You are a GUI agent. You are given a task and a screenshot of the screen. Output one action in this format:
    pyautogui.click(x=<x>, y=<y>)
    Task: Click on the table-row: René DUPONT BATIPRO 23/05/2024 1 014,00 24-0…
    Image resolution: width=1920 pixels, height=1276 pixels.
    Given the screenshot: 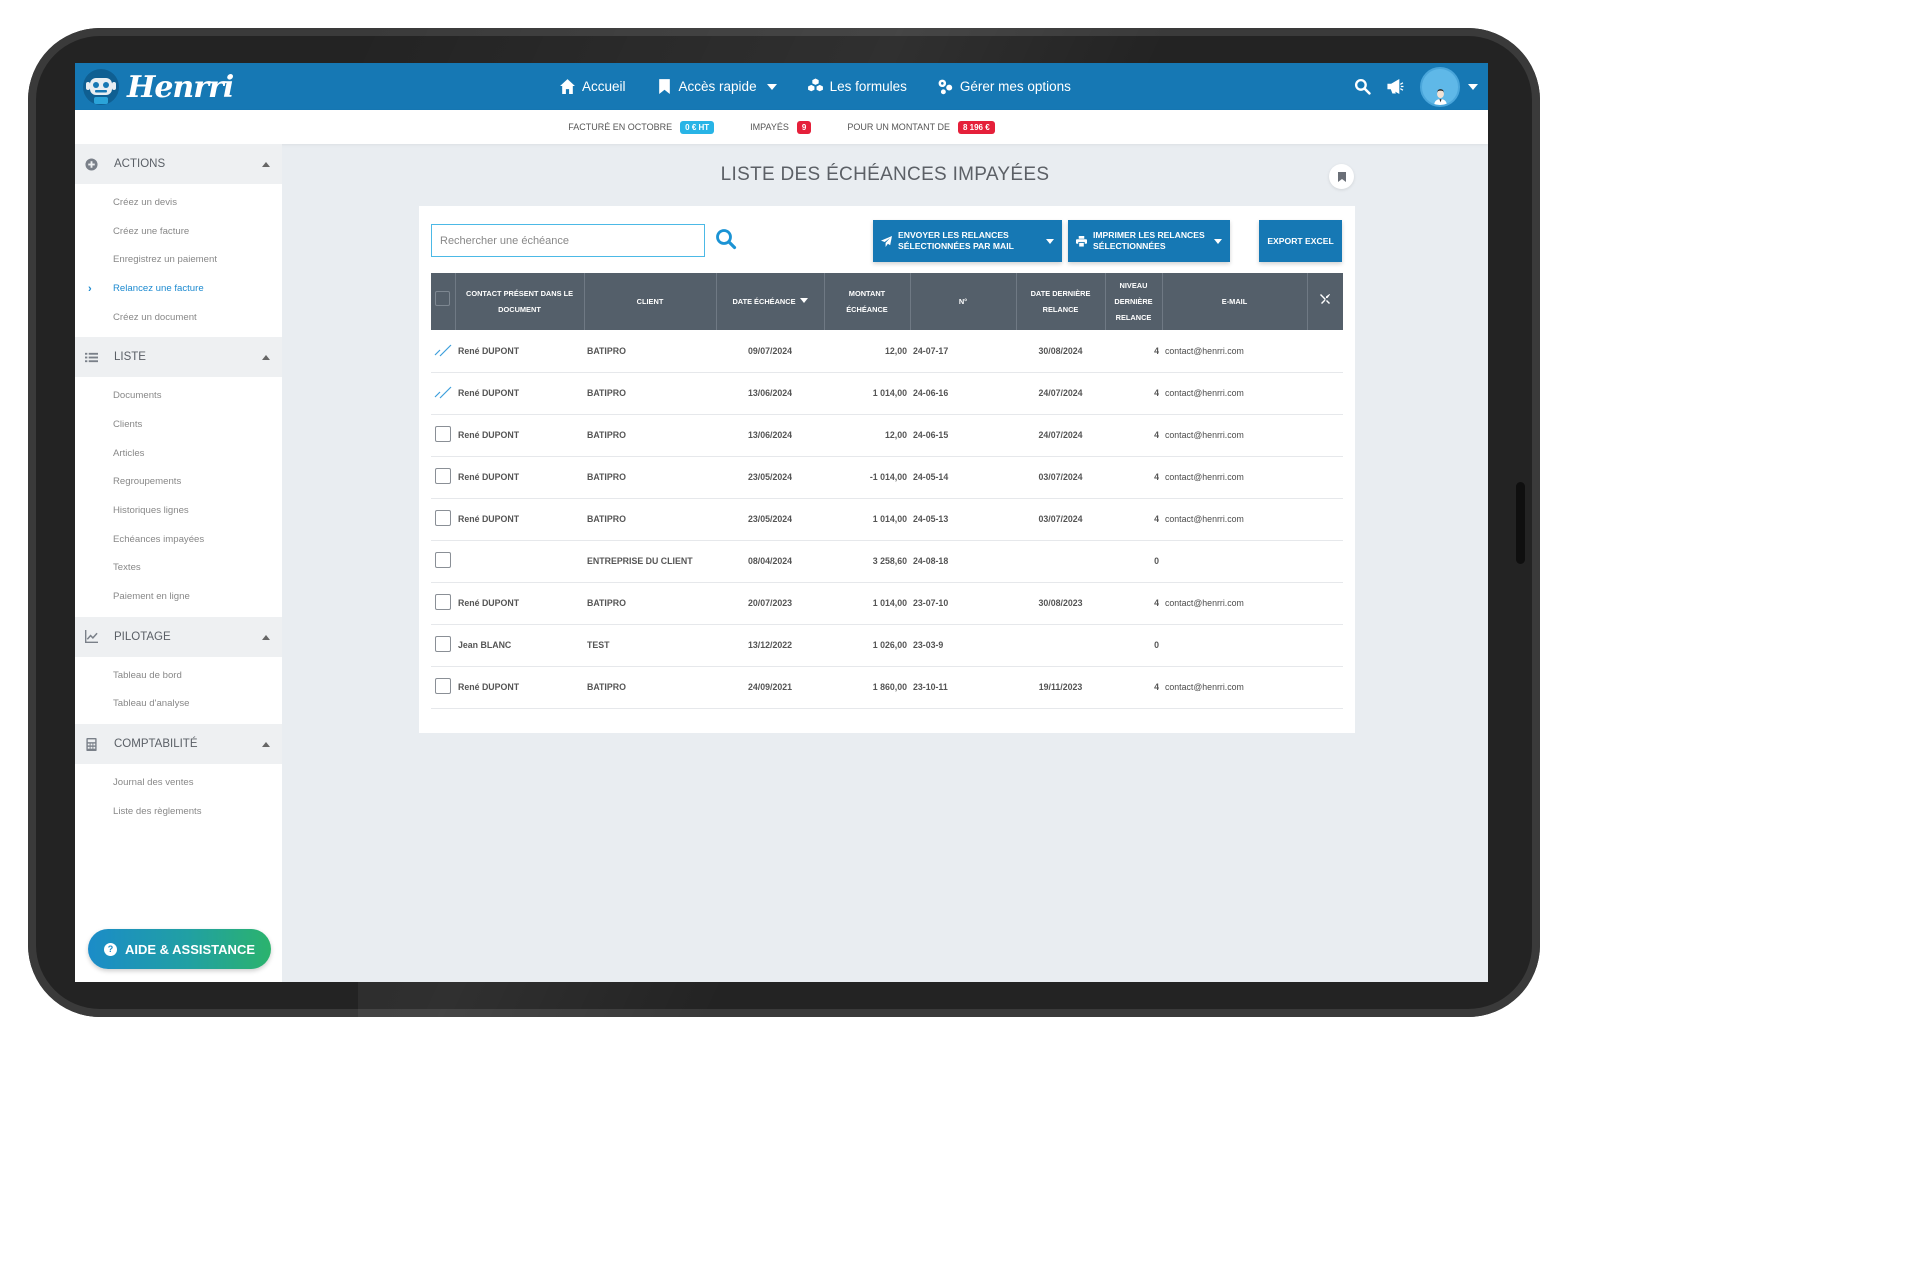 What is the action you would take?
    pyautogui.click(x=887, y=519)
    